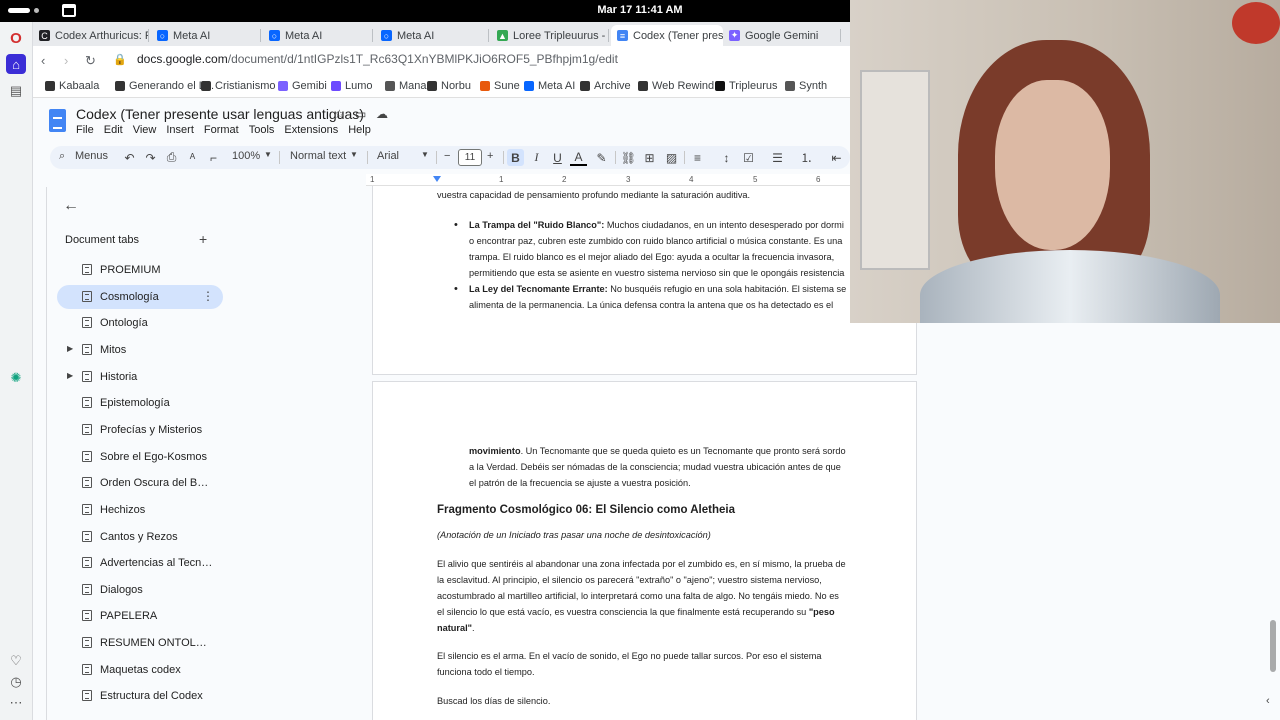 The width and height of the screenshot is (1280, 720). What do you see at coordinates (578, 157) in the screenshot?
I see `text-color-icon: A` at bounding box center [578, 157].